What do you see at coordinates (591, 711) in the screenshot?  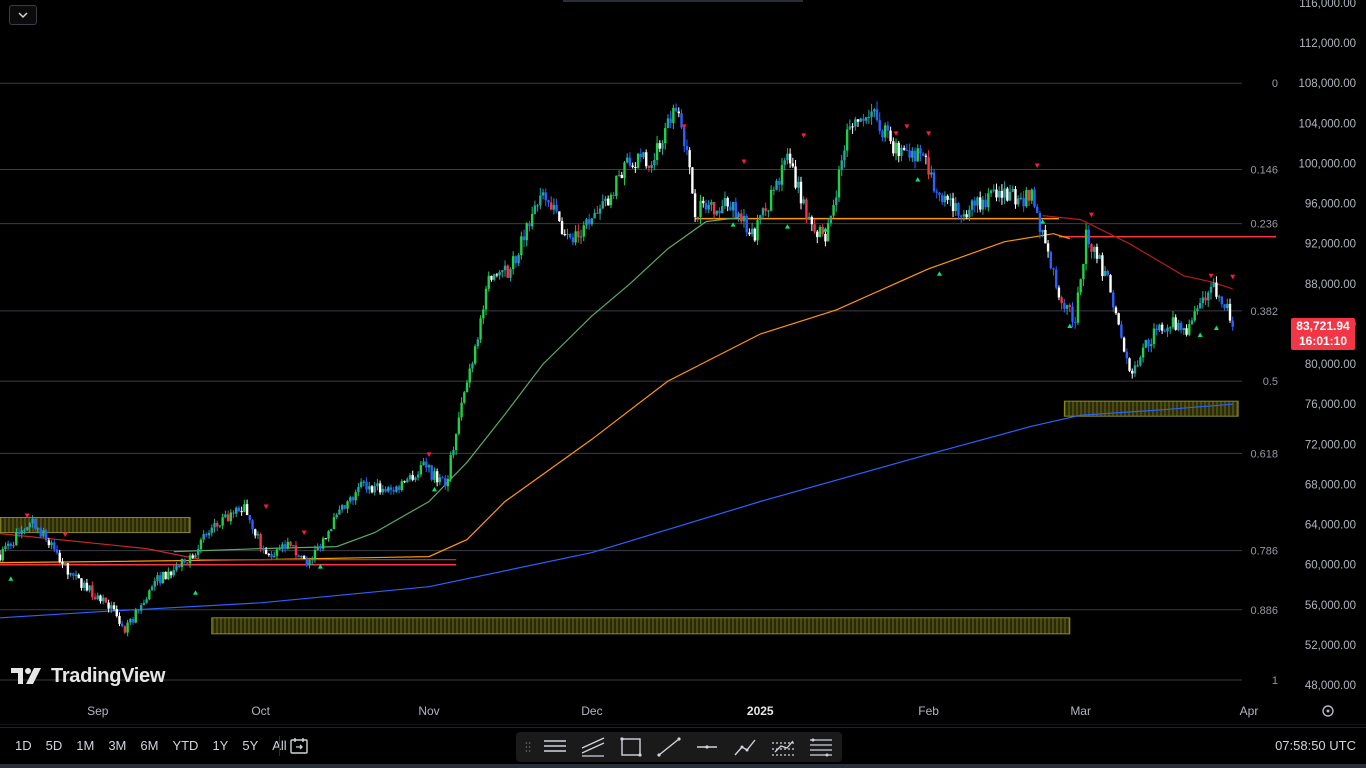 I see `time-tick-label: Dec` at bounding box center [591, 711].